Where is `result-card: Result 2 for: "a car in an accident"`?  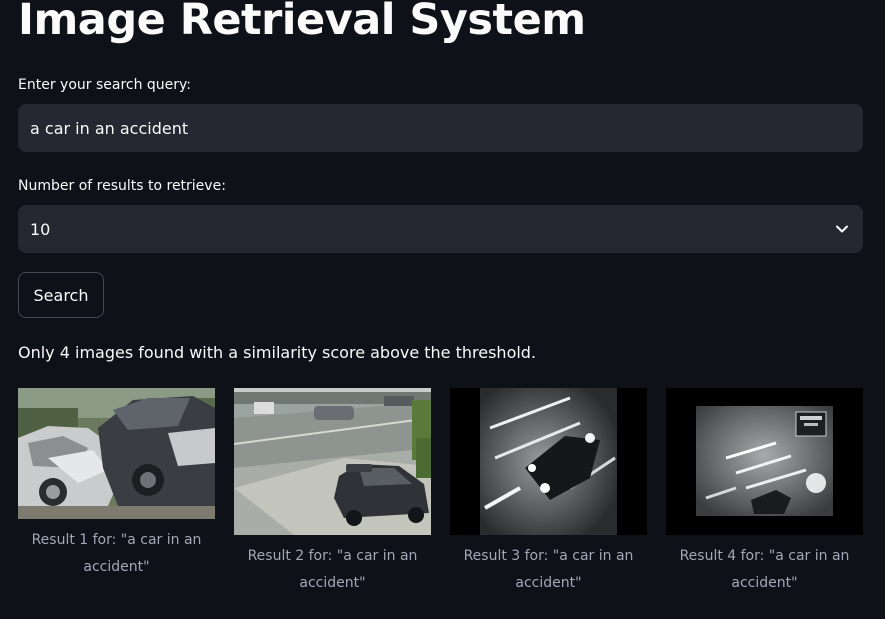
result-card: Result 2 for: "a car in an accident" is located at coordinates (332, 492).